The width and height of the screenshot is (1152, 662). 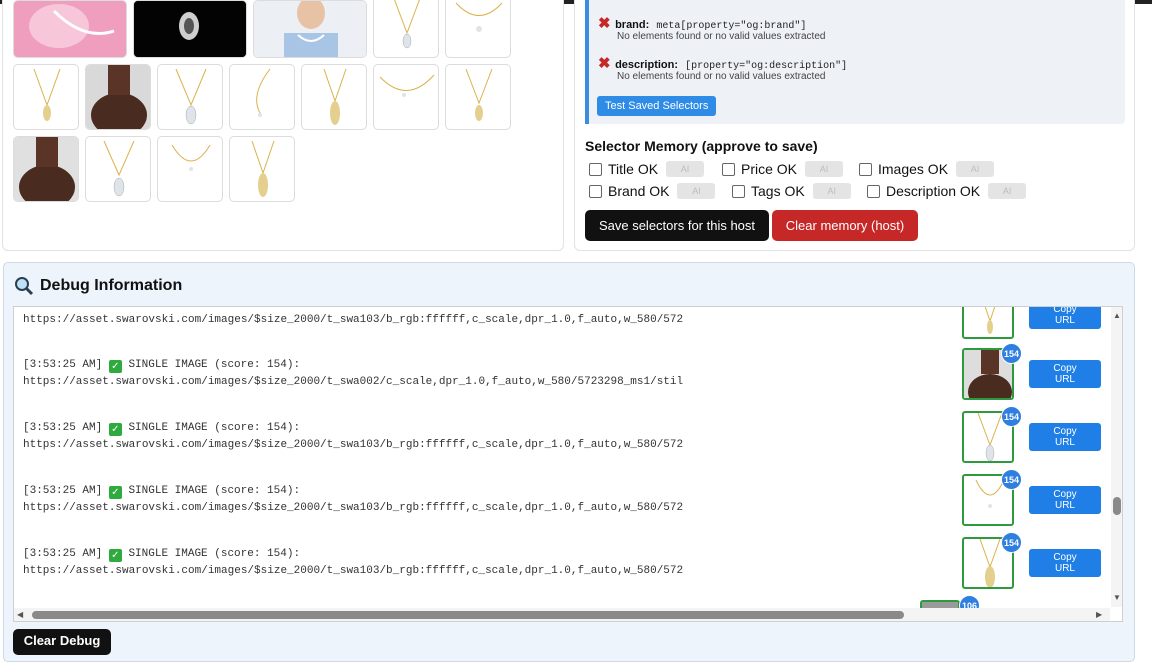 I want to click on clear-memory-button: Clear memory (host), so click(x=845, y=225).